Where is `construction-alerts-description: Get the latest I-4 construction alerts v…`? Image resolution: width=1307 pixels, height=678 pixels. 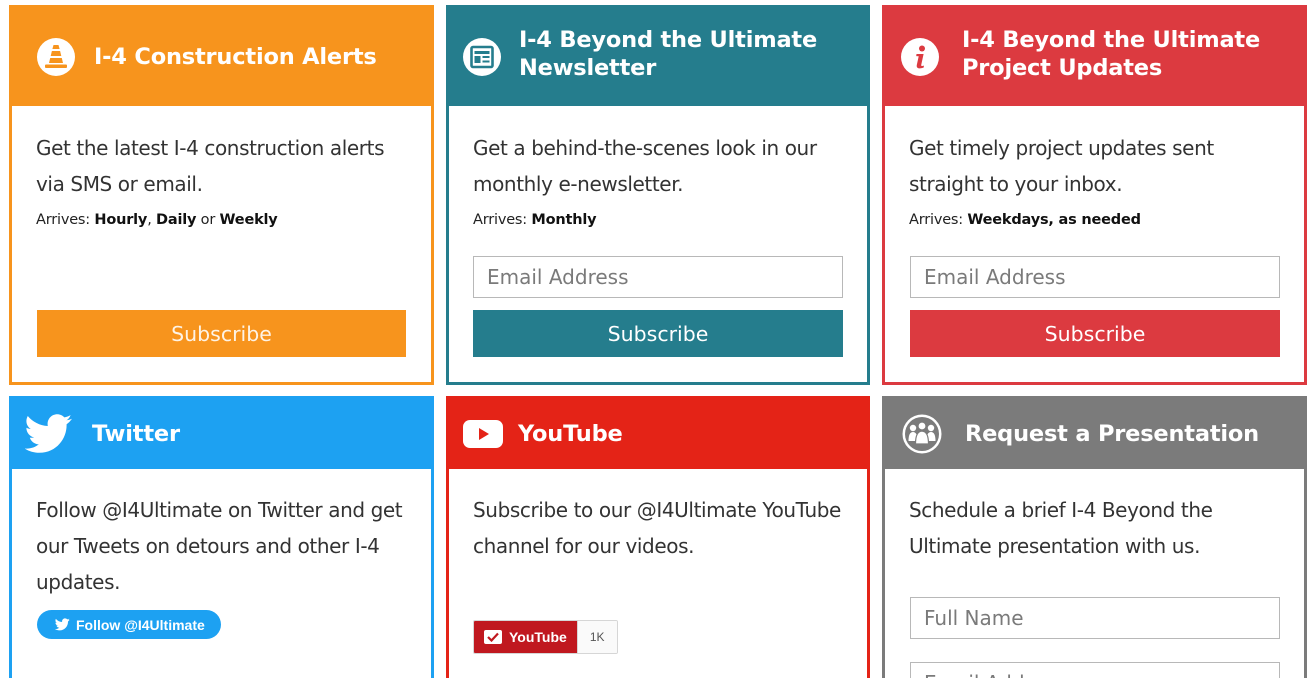
construction-alerts-description: Get the latest I-4 construction alerts v… is located at coordinates (210, 166).